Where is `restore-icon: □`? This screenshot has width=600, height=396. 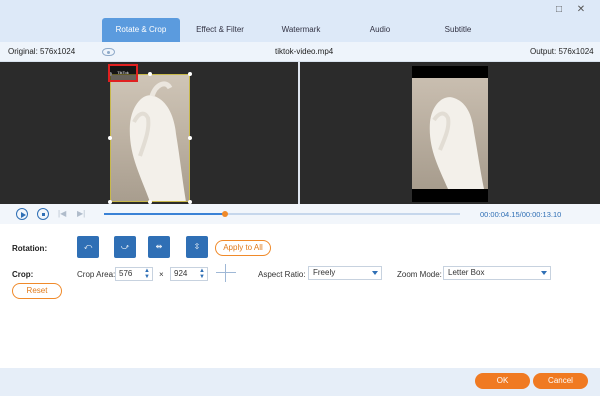
restore-icon: □ is located at coordinates (559, 10).